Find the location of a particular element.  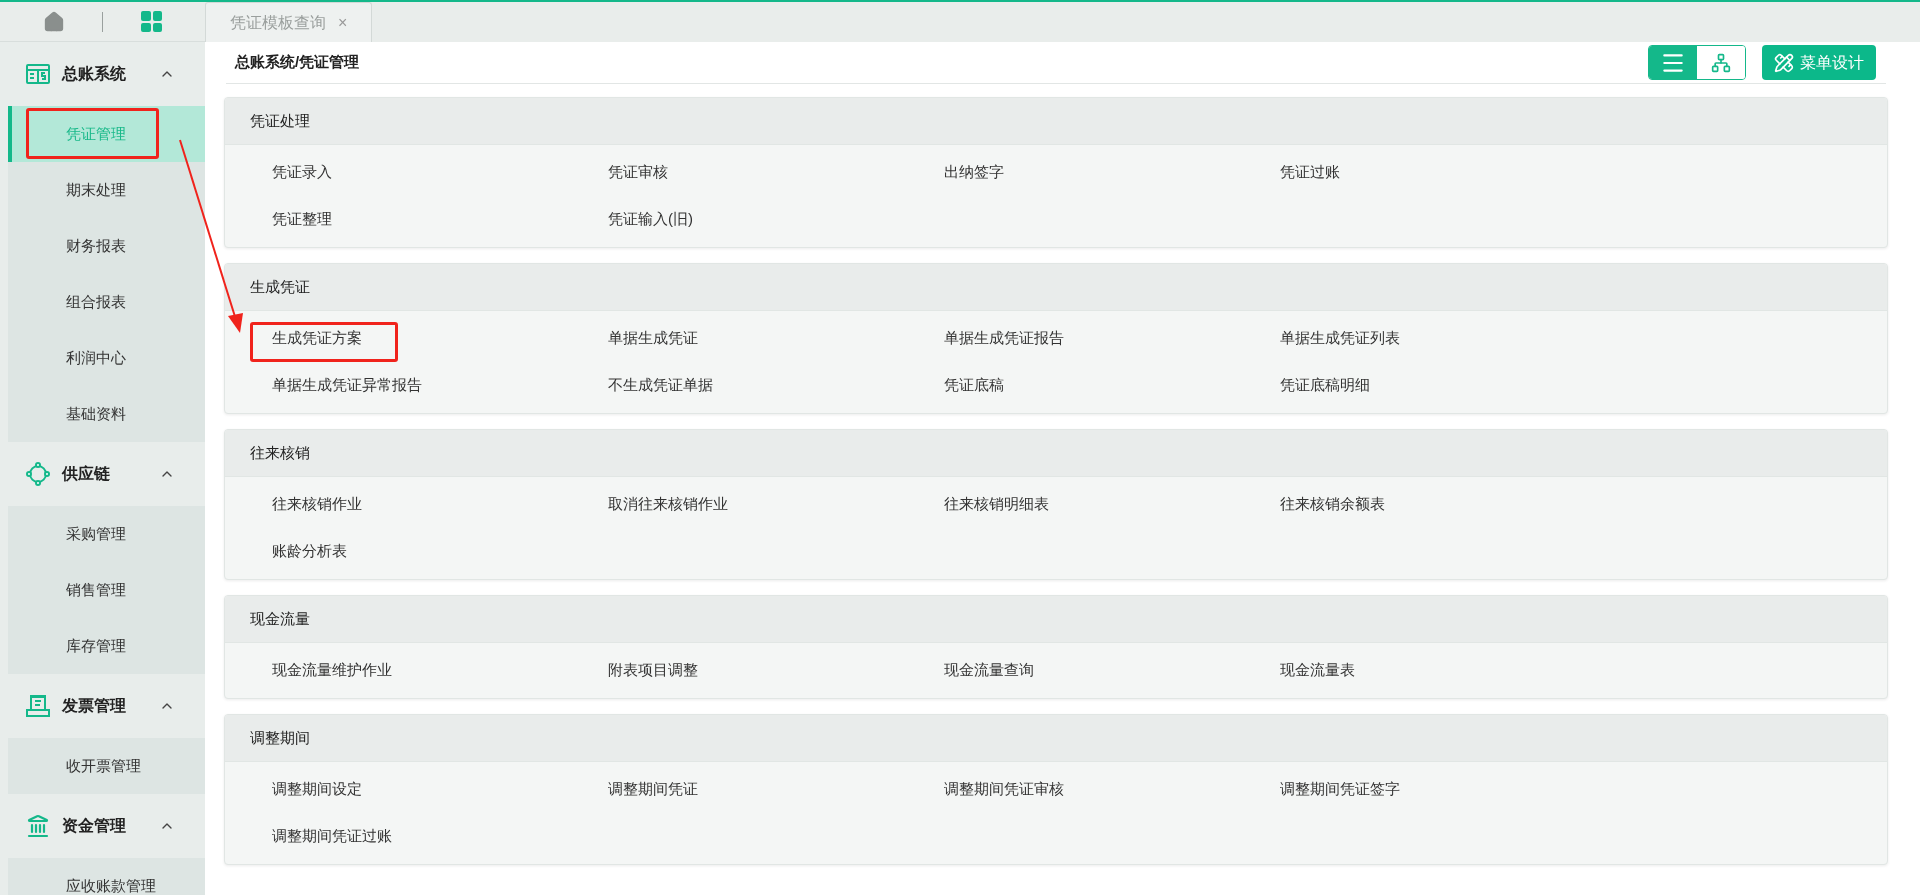

menu-link: 出纳签字 is located at coordinates (974, 172).